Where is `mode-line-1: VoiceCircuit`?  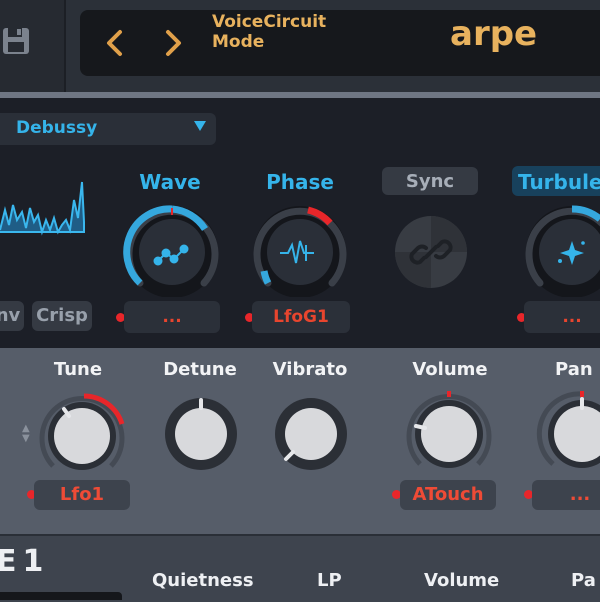 mode-line-1: VoiceCircuit is located at coordinates (269, 22).